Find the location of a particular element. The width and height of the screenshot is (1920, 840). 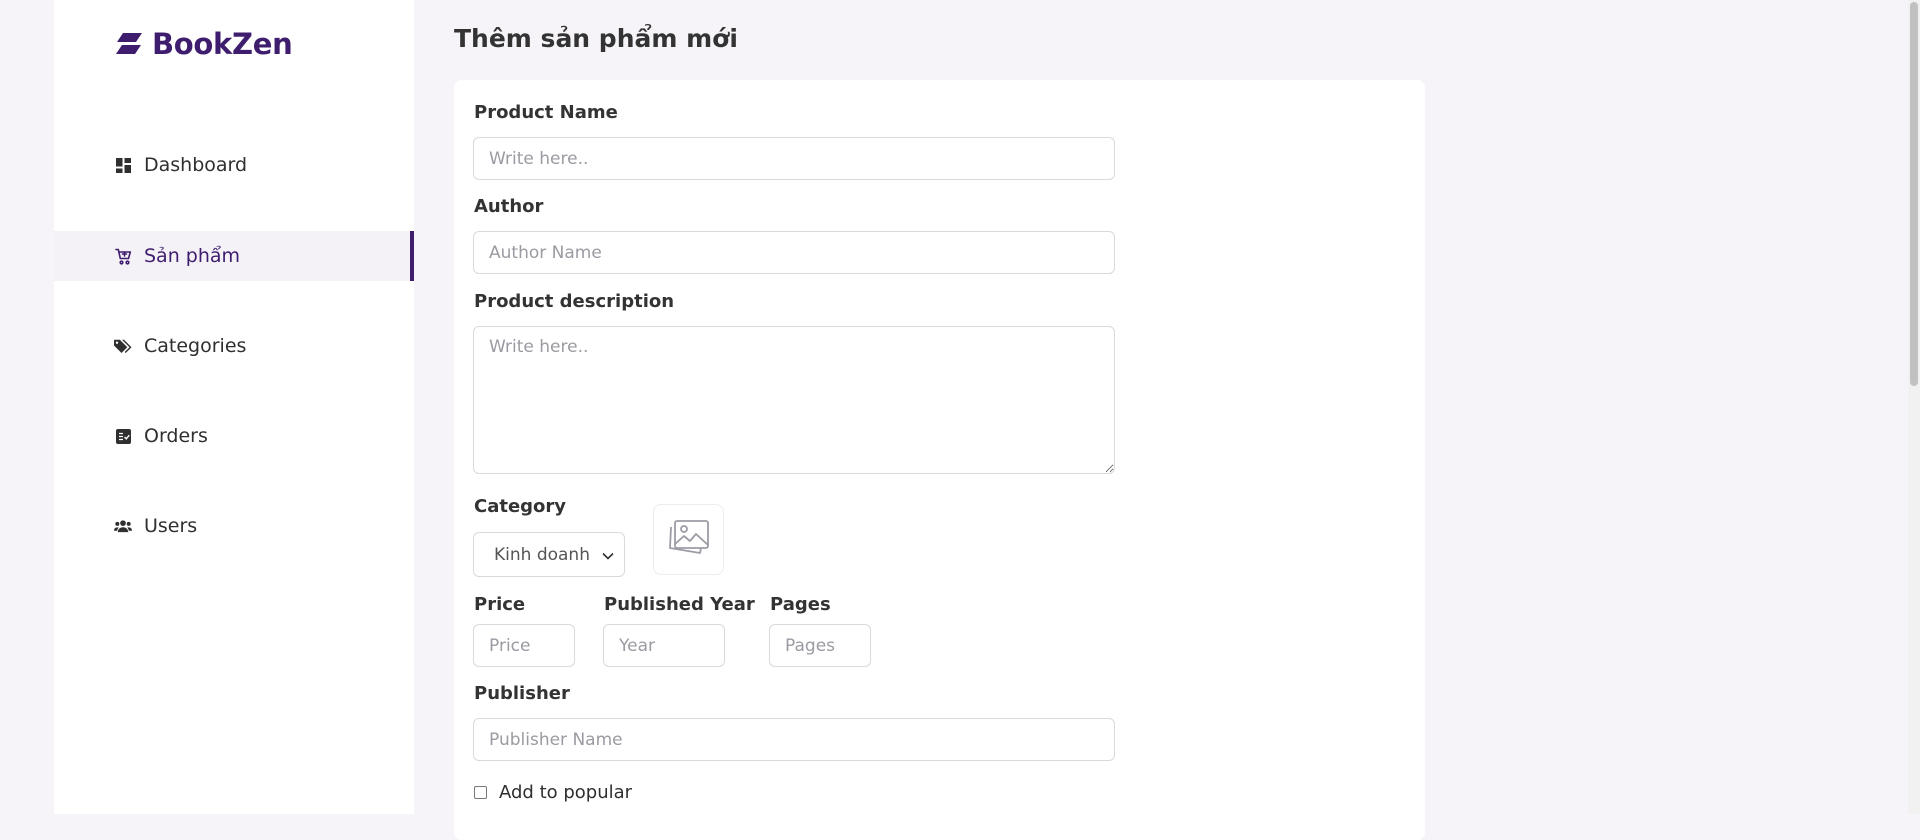

sidebar-item-label: Sản phẩm is located at coordinates (192, 256).